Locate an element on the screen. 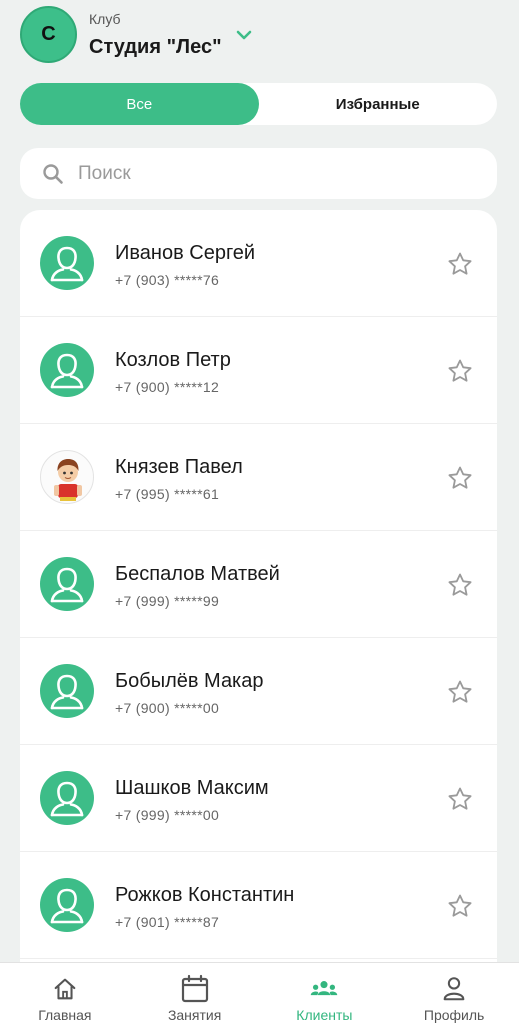  search-bar is located at coordinates (258, 173).